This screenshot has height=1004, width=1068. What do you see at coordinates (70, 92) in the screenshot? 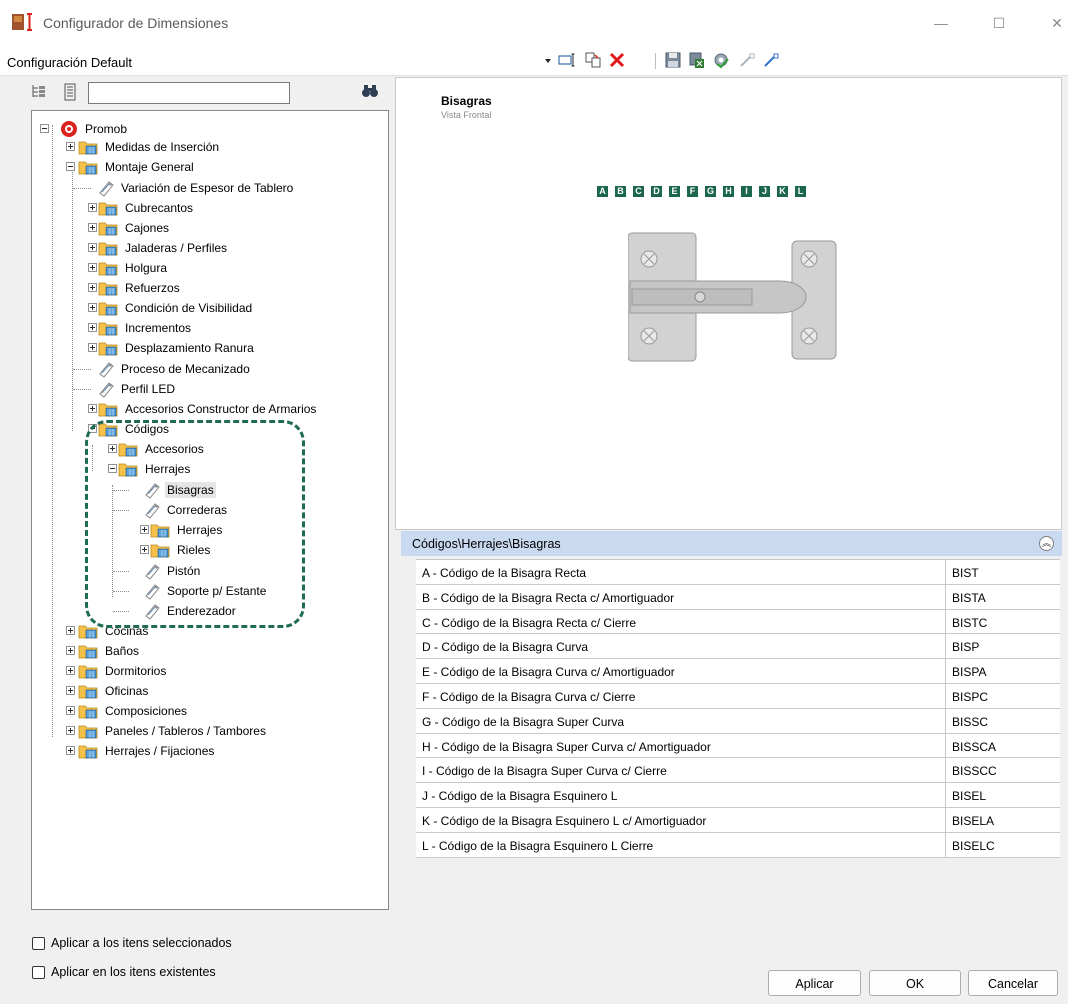
I see `expand-all-icon` at bounding box center [70, 92].